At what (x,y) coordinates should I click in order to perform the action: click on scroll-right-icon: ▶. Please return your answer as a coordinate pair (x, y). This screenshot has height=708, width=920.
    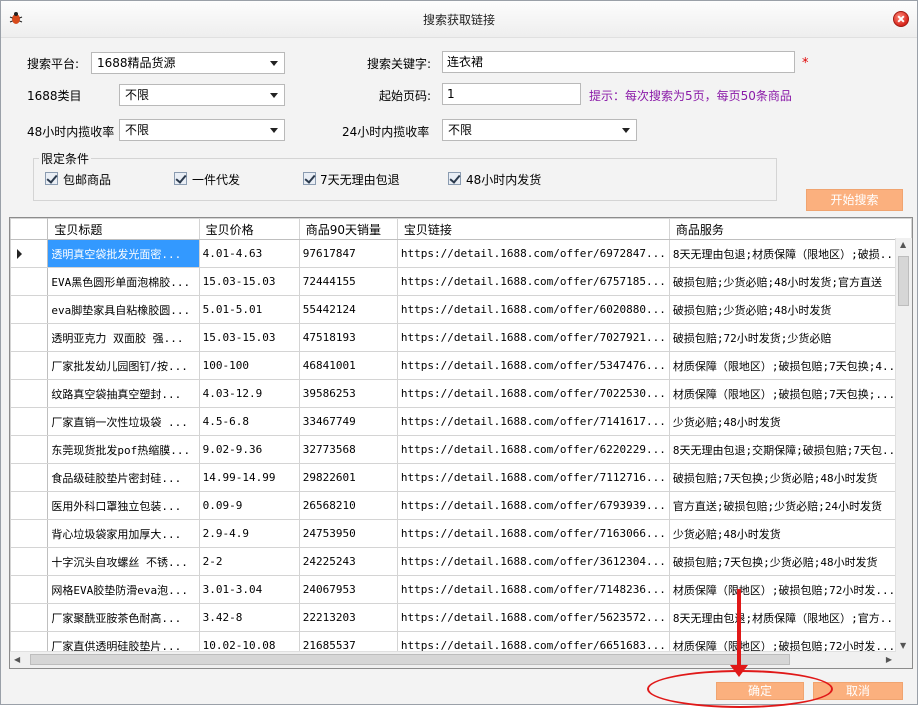
    Looking at the image, I should click on (889, 659).